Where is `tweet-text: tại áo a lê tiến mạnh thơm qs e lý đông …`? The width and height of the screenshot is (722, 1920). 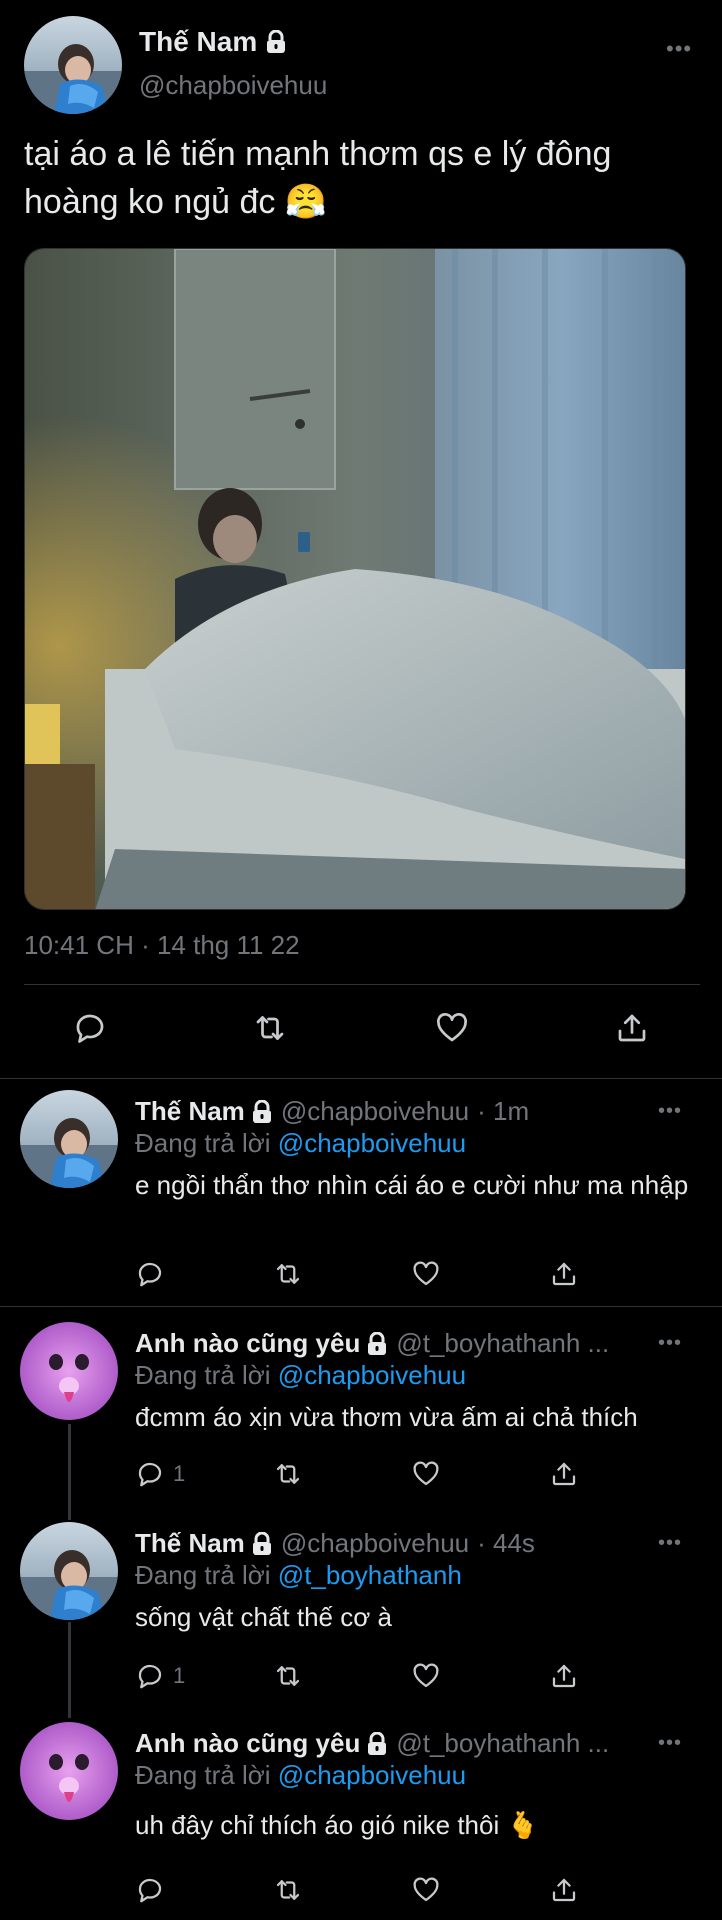 tweet-text: tại áo a lê tiến mạnh thơm qs e lý đông … is located at coordinates (318, 178).